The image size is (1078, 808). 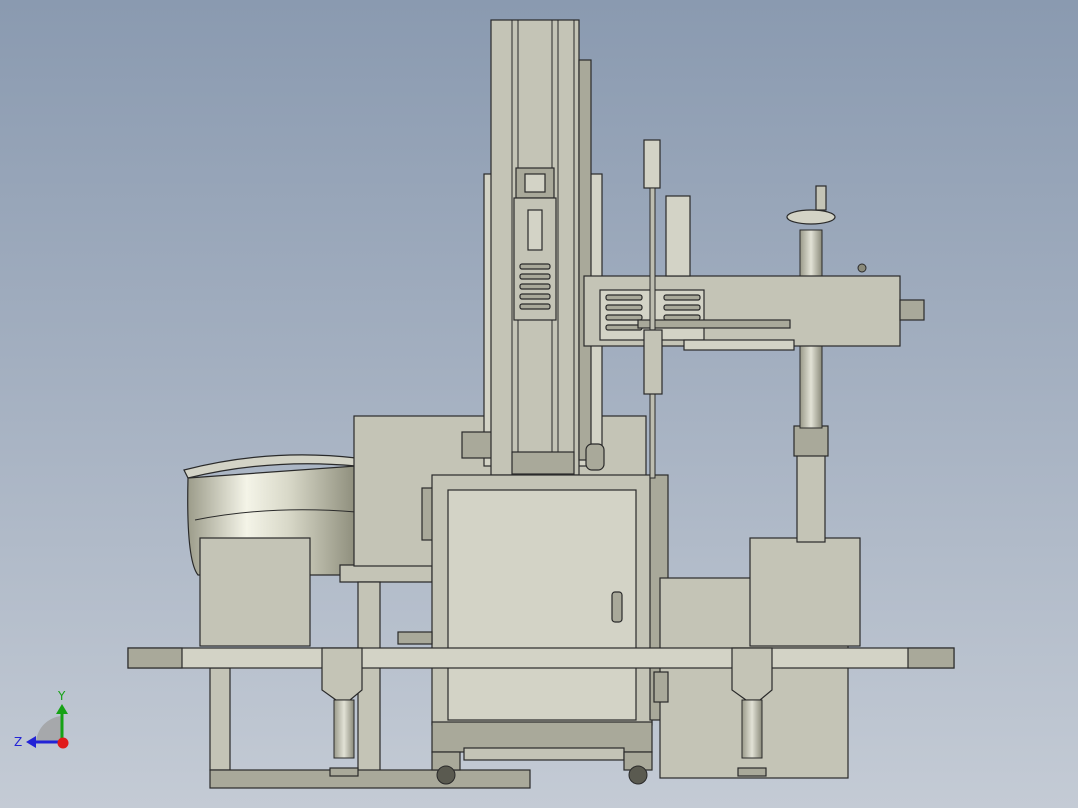 What do you see at coordinates (62, 709) in the screenshot?
I see `y-arrowhead` at bounding box center [62, 709].